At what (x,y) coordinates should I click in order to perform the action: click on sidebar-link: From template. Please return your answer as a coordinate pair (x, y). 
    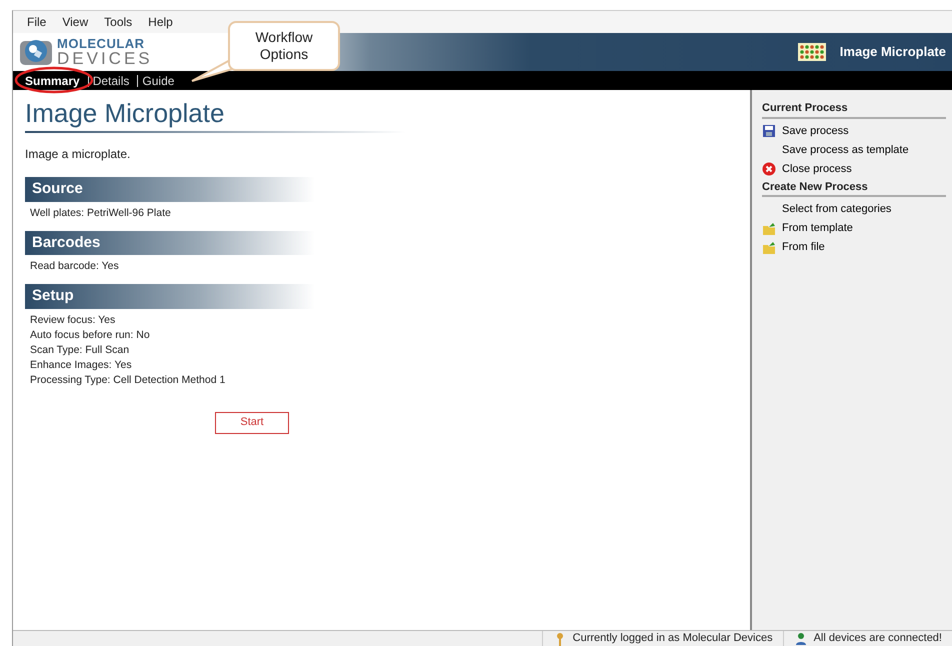
    Looking at the image, I should click on (854, 228).